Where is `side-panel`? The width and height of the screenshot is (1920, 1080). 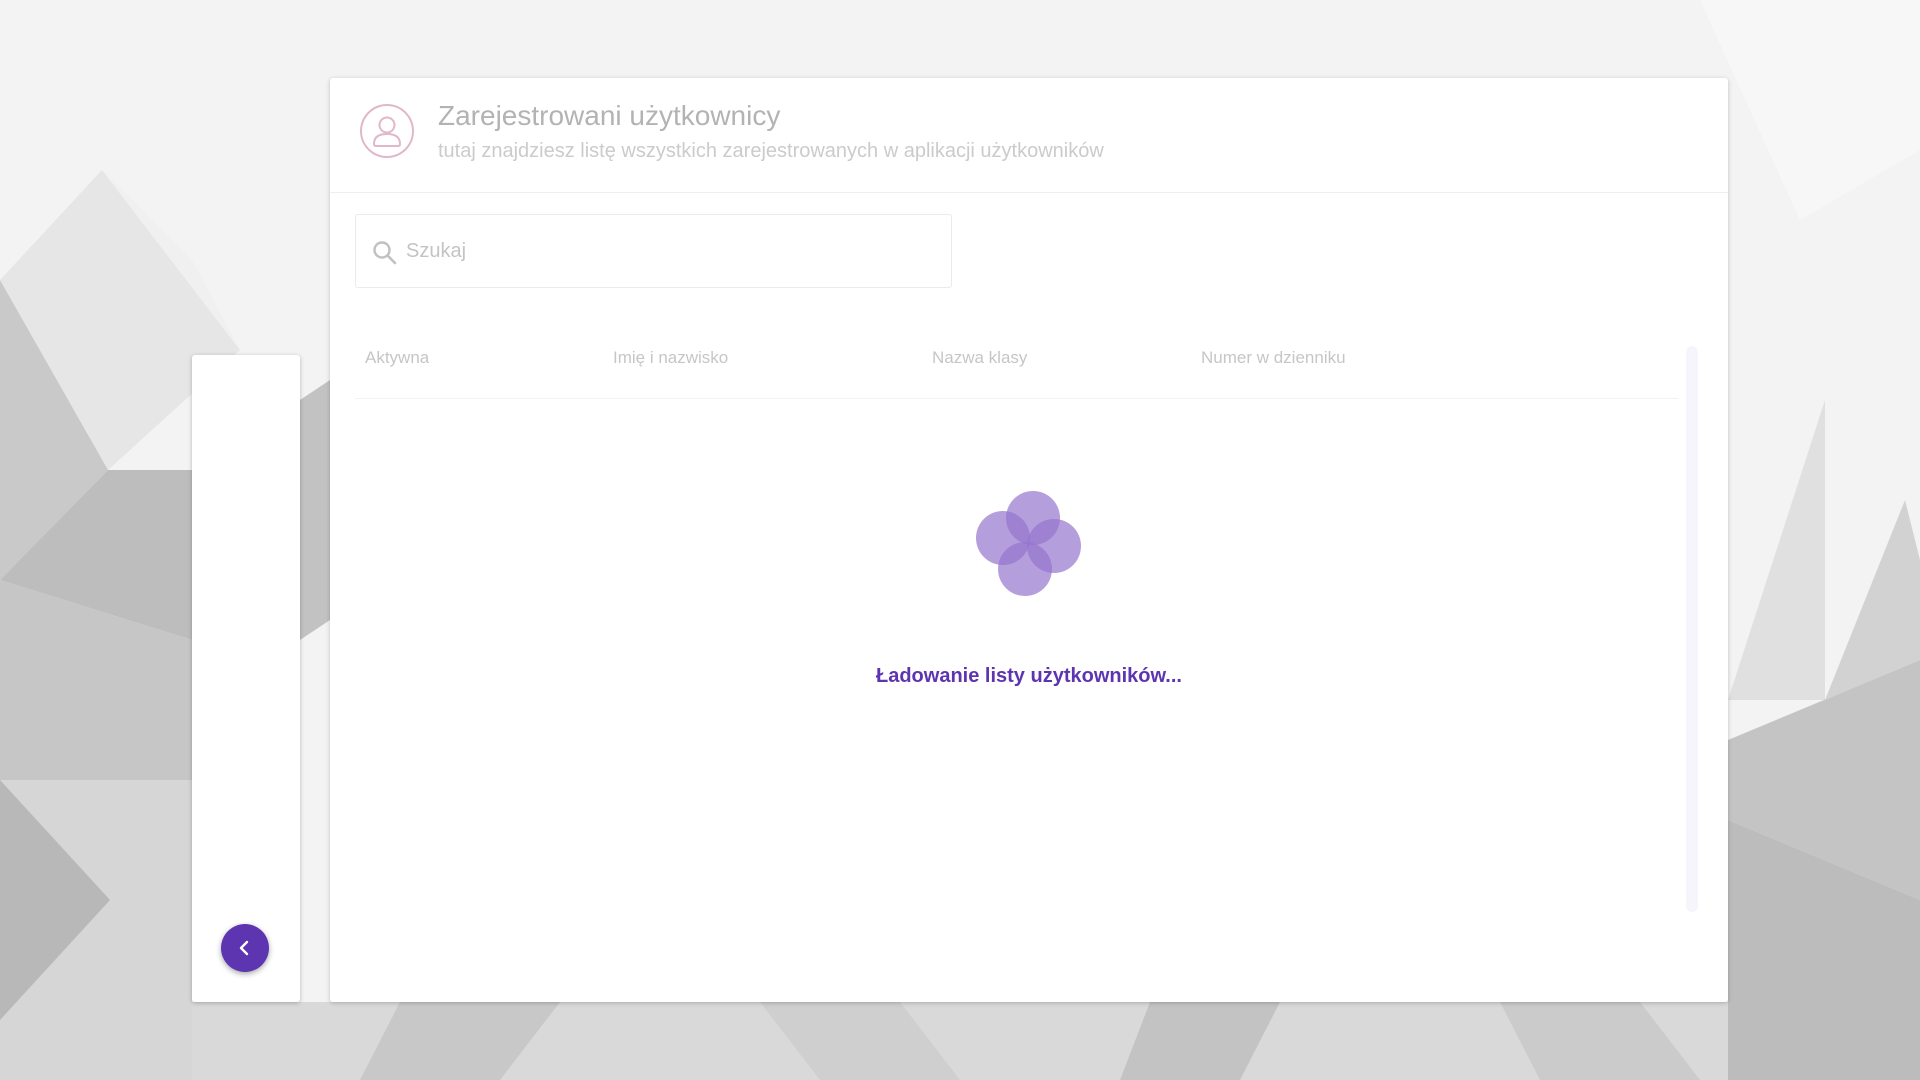 side-panel is located at coordinates (246, 678).